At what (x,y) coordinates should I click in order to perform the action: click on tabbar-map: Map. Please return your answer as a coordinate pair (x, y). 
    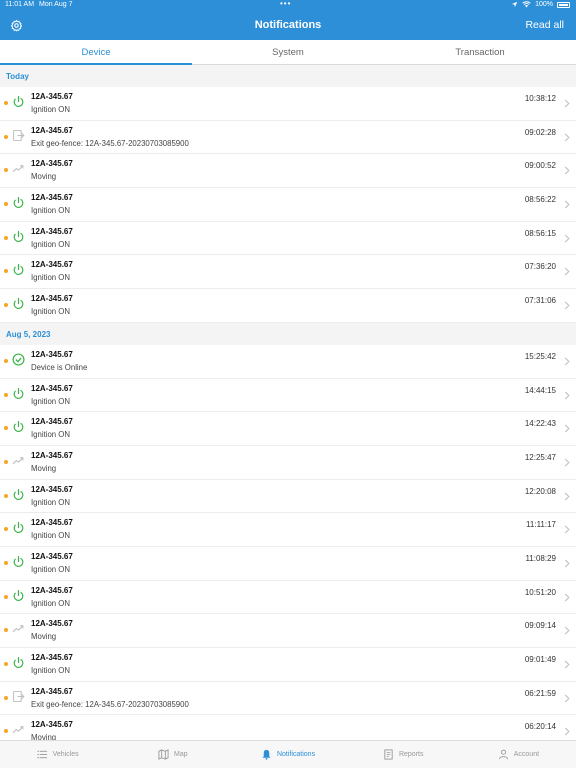
    Looking at the image, I should click on (172, 754).